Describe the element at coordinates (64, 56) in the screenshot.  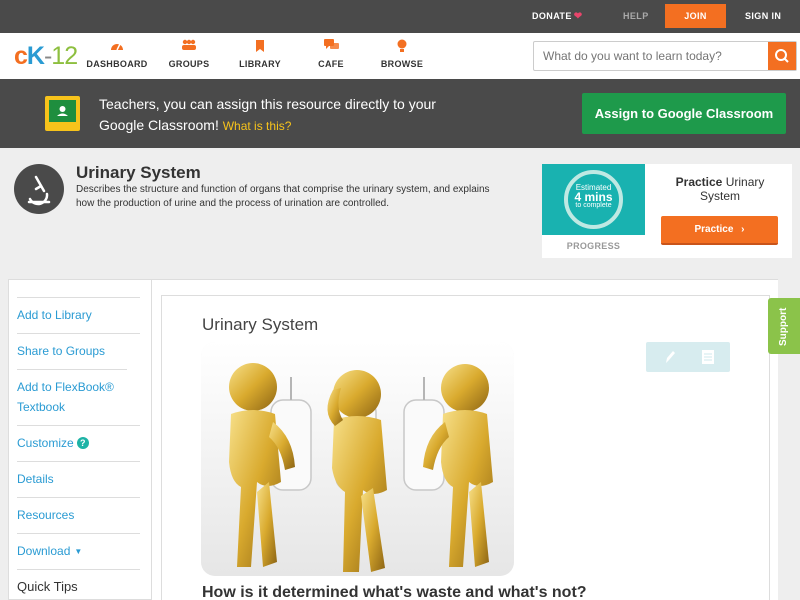
I see `logo-number: 12` at that location.